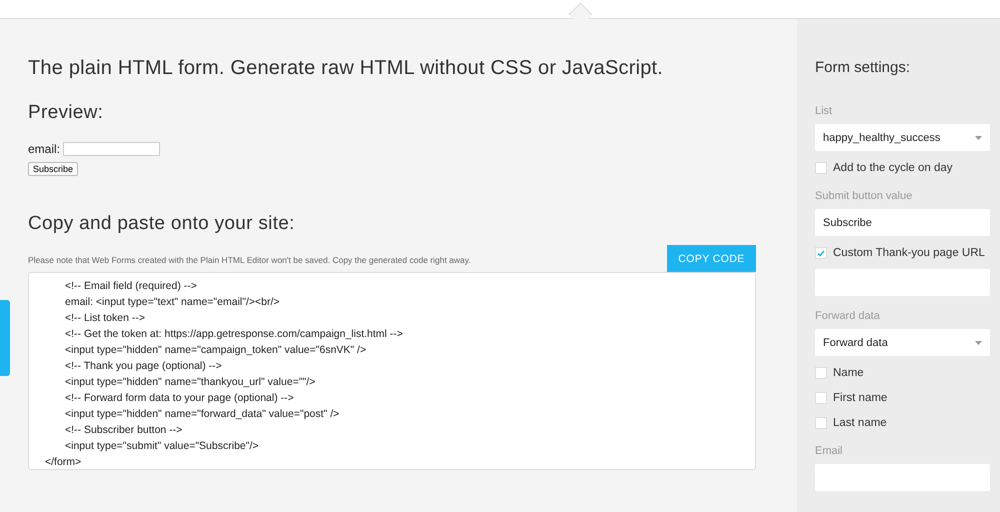 This screenshot has width=1000, height=512. What do you see at coordinates (53, 169) in the screenshot?
I see `subscribe-button: Subscribe` at bounding box center [53, 169].